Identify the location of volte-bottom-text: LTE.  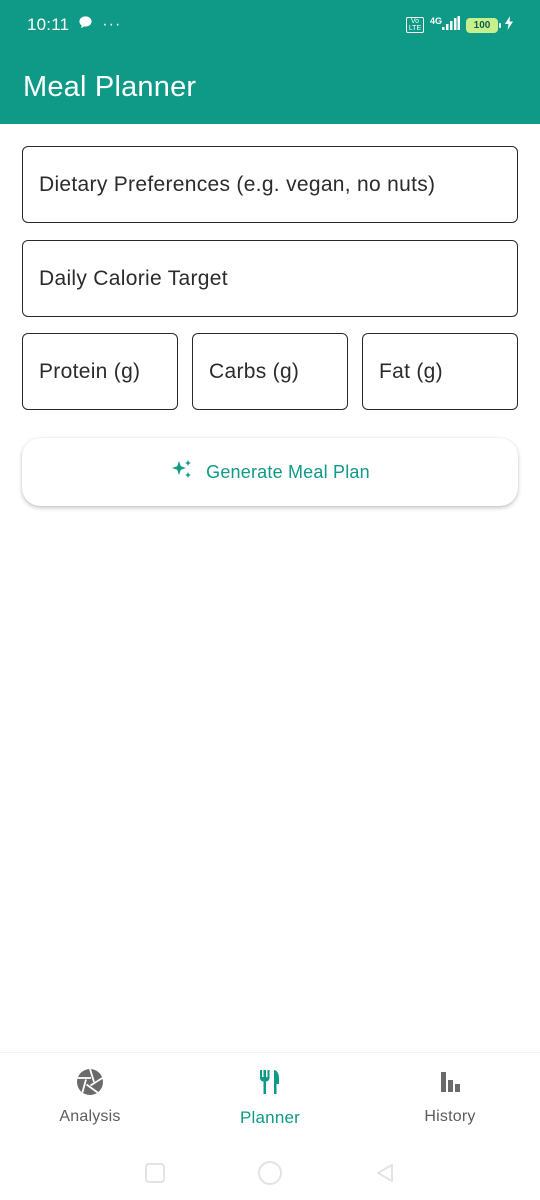
(415, 28).